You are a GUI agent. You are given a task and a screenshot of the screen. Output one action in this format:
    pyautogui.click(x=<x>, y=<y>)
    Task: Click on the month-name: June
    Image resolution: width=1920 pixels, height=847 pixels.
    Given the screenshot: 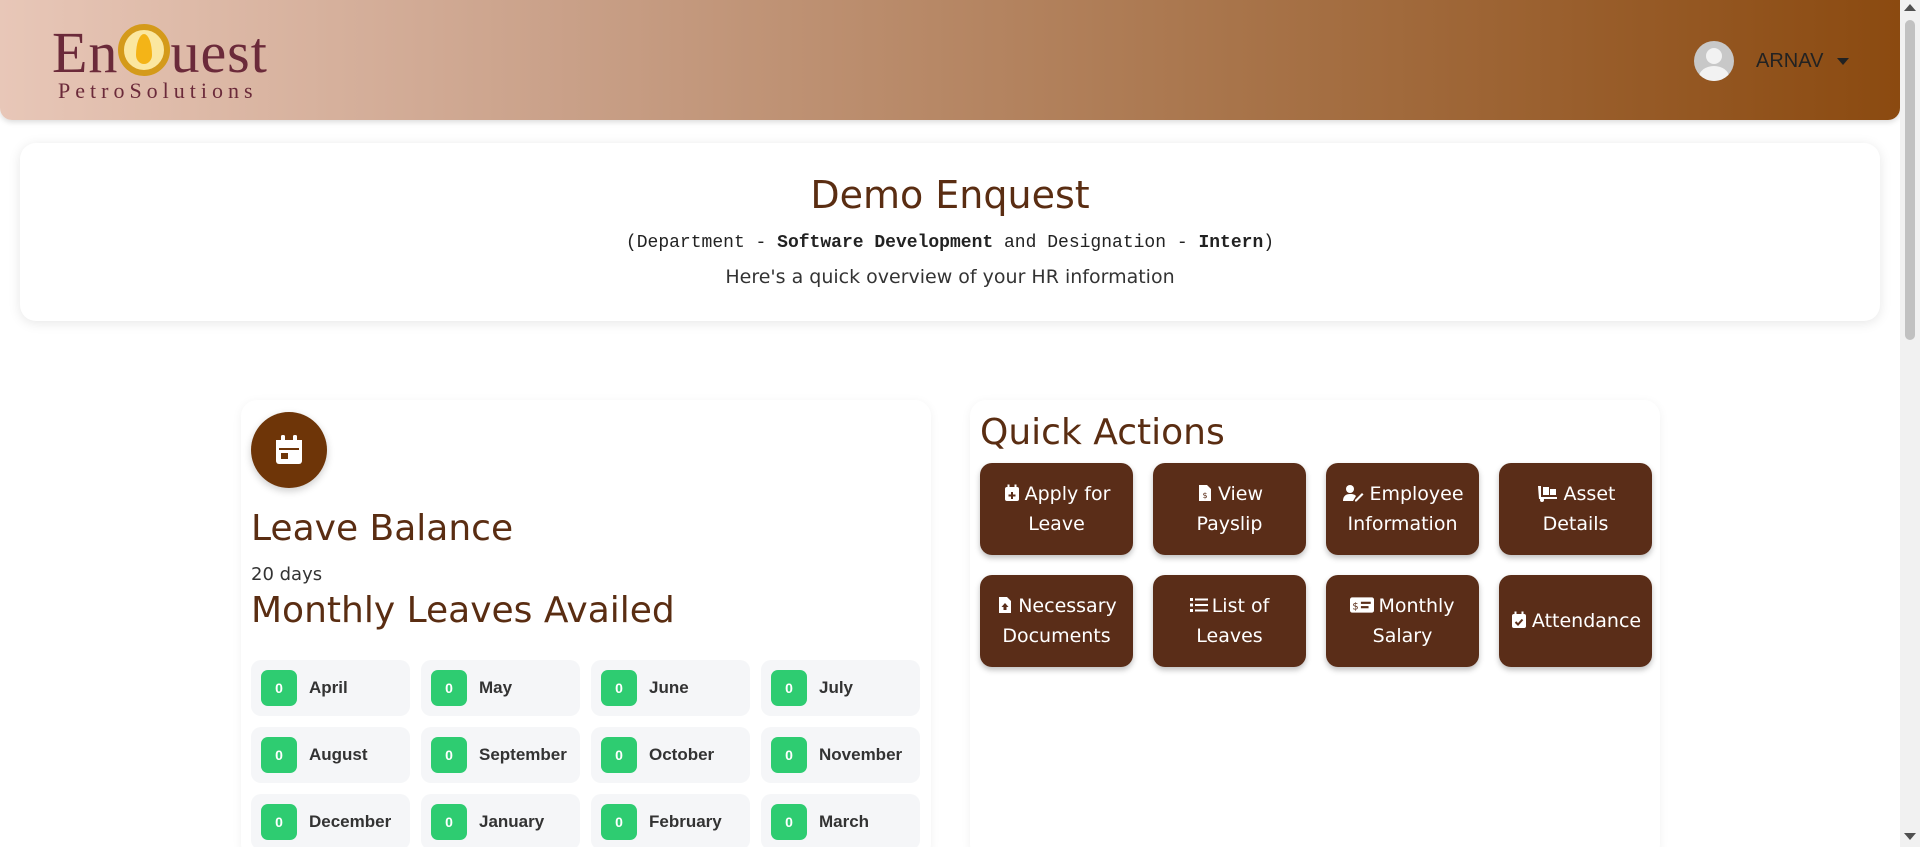 What is the action you would take?
    pyautogui.click(x=669, y=687)
    